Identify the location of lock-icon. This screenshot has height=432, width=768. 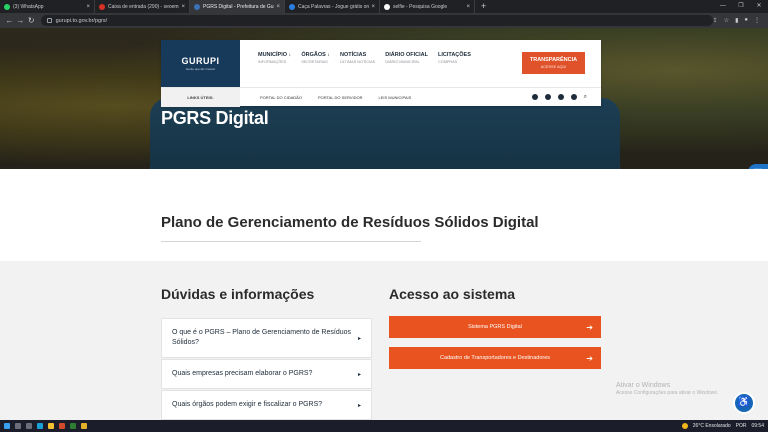
(49, 20).